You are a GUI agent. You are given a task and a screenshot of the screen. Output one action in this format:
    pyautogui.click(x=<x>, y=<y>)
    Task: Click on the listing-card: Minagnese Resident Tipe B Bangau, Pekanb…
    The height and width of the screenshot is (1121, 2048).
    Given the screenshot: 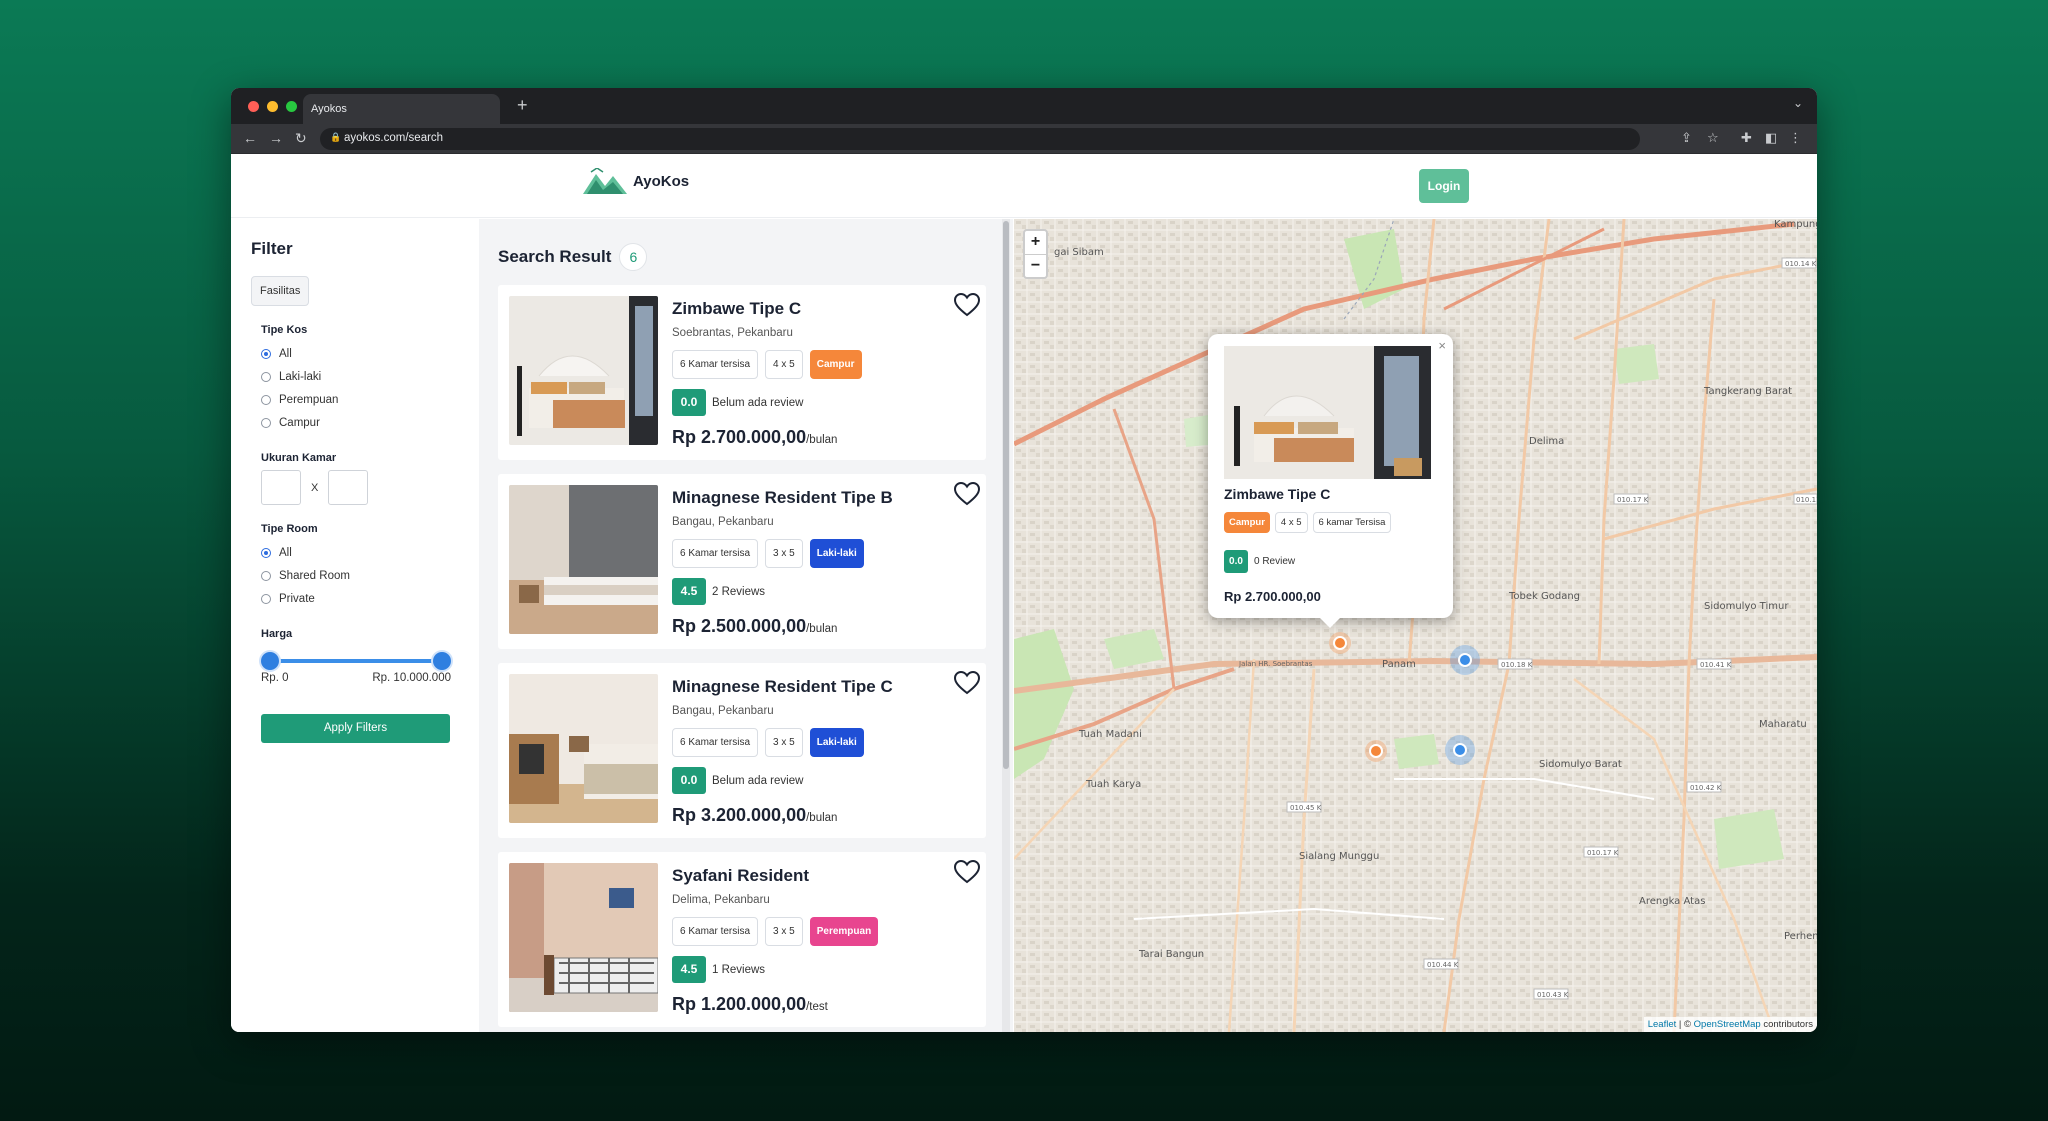 What is the action you would take?
    pyautogui.click(x=742, y=561)
    